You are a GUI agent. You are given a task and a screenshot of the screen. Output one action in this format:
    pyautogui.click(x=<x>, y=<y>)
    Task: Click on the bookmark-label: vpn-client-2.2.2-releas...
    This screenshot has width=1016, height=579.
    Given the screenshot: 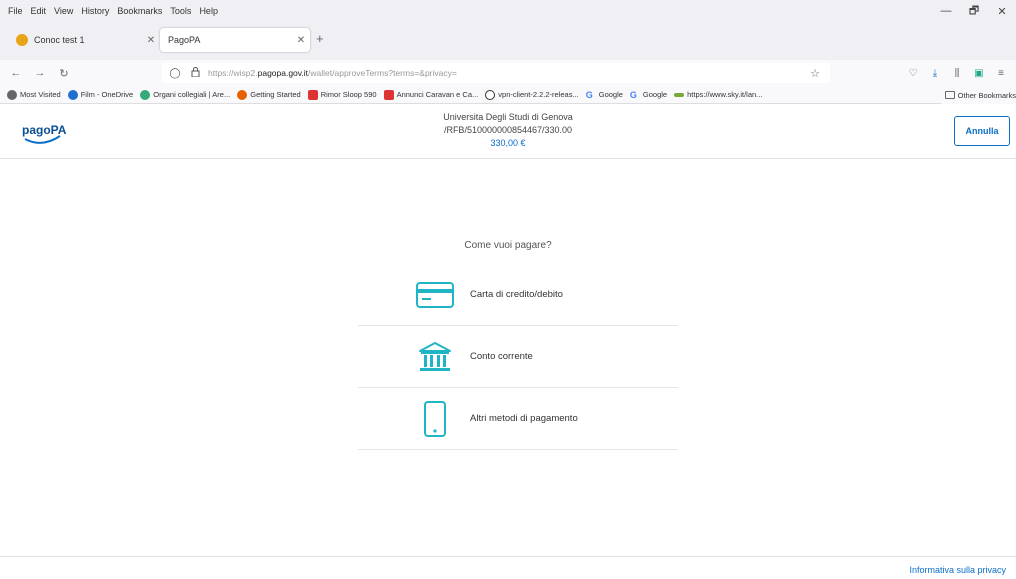 What is the action you would take?
    pyautogui.click(x=538, y=94)
    